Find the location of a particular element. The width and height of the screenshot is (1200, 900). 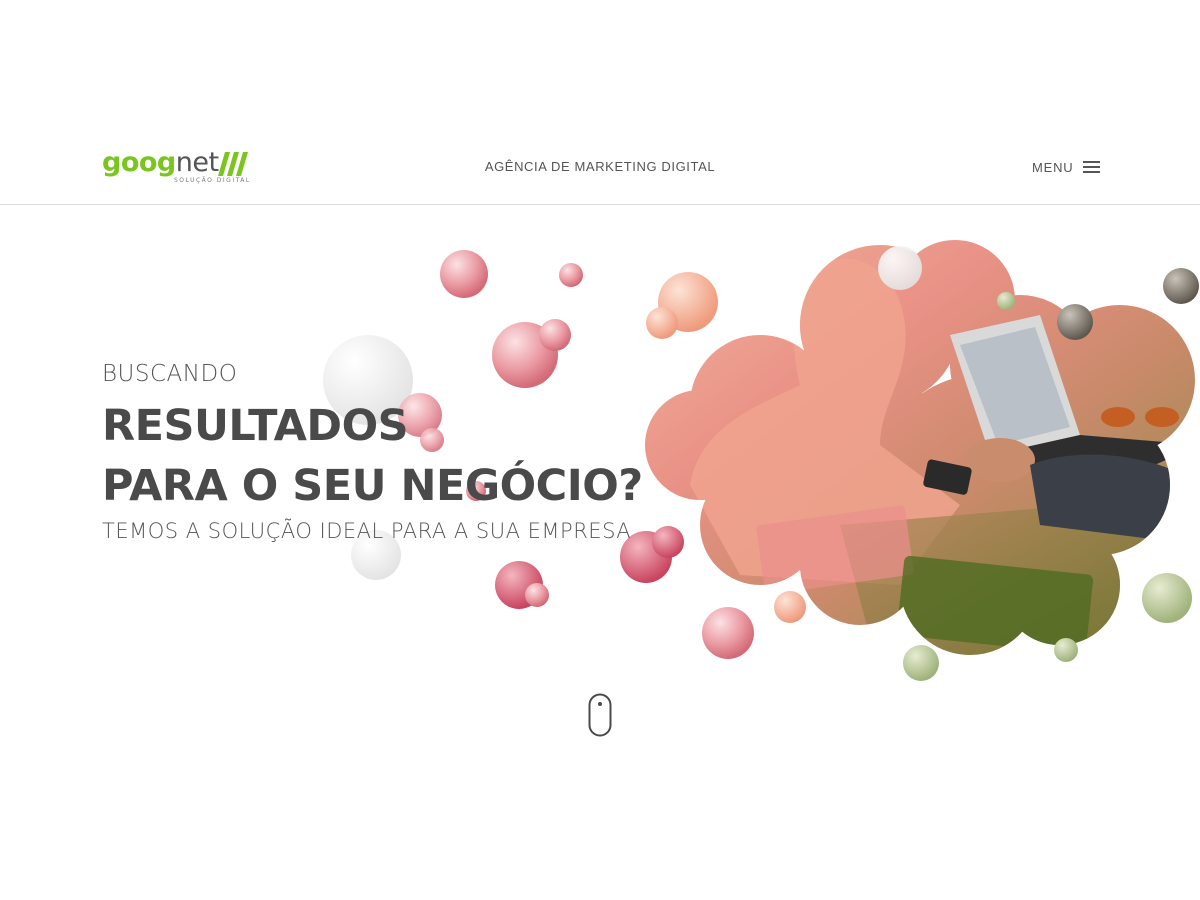

hero-heading: RESULTADOS PARA O SEU NEGÓCIO? is located at coordinates (412, 456).